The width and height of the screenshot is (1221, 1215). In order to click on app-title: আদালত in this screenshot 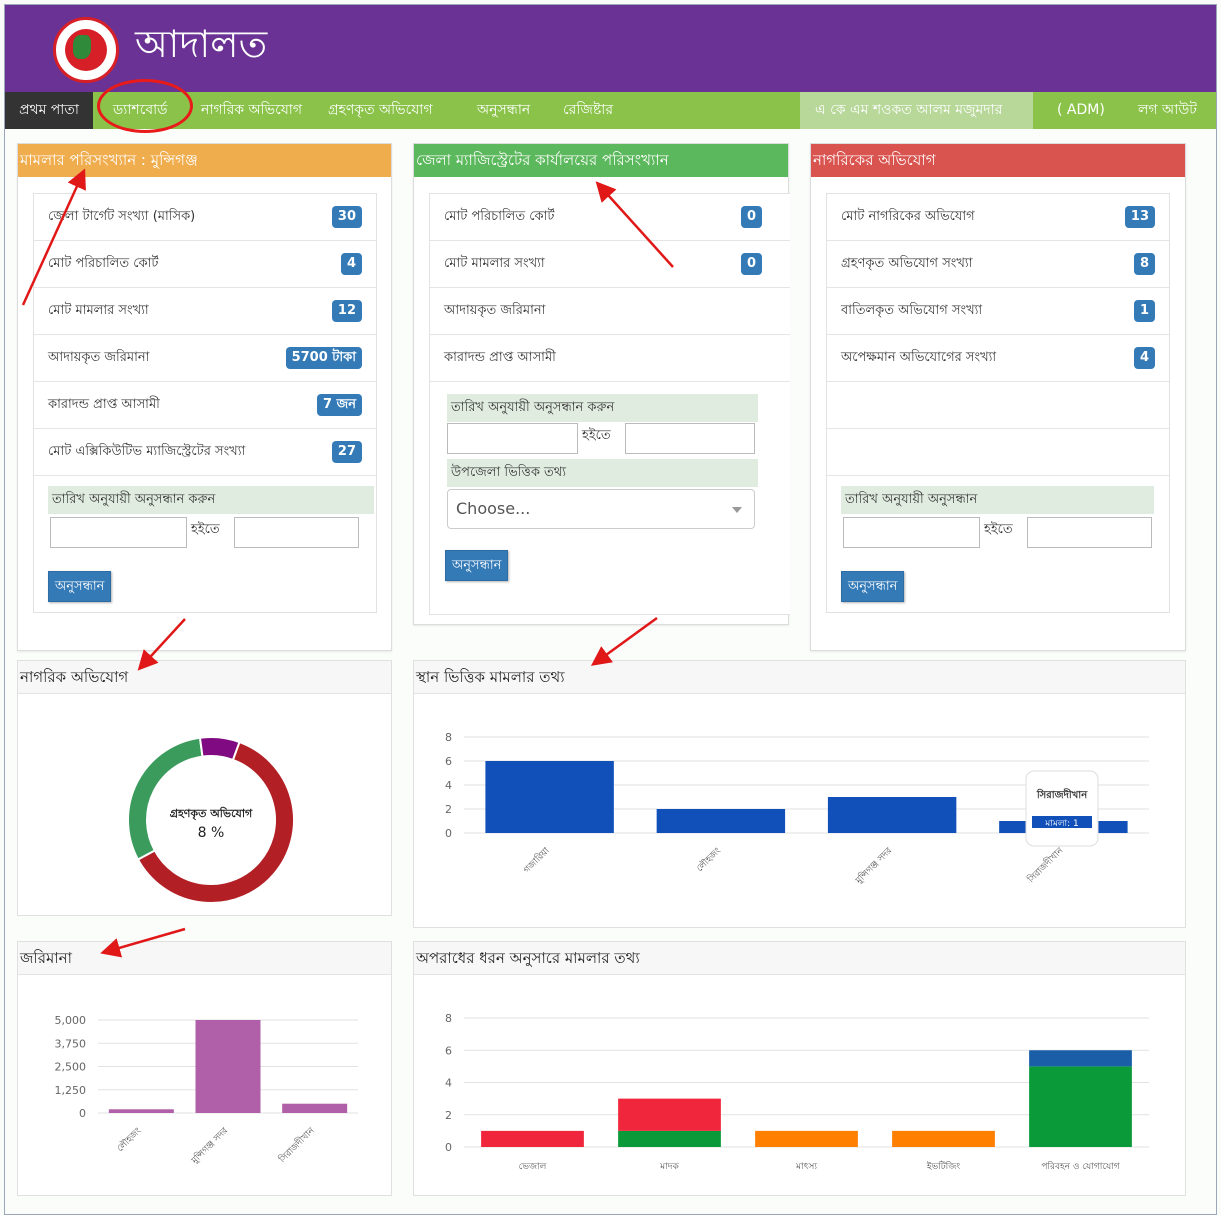, I will do `click(201, 44)`.